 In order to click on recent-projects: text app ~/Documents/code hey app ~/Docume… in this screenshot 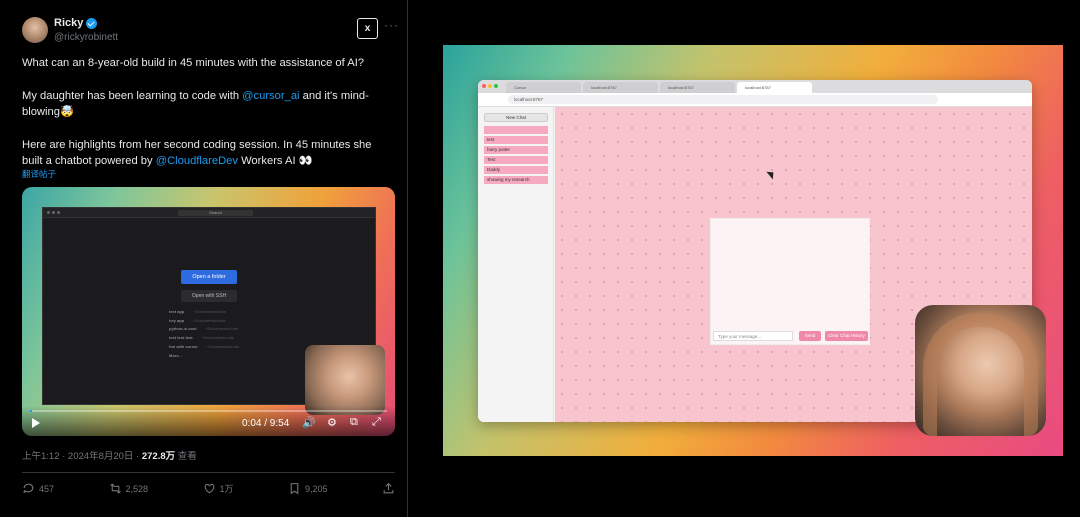, I will do `click(204, 334)`.